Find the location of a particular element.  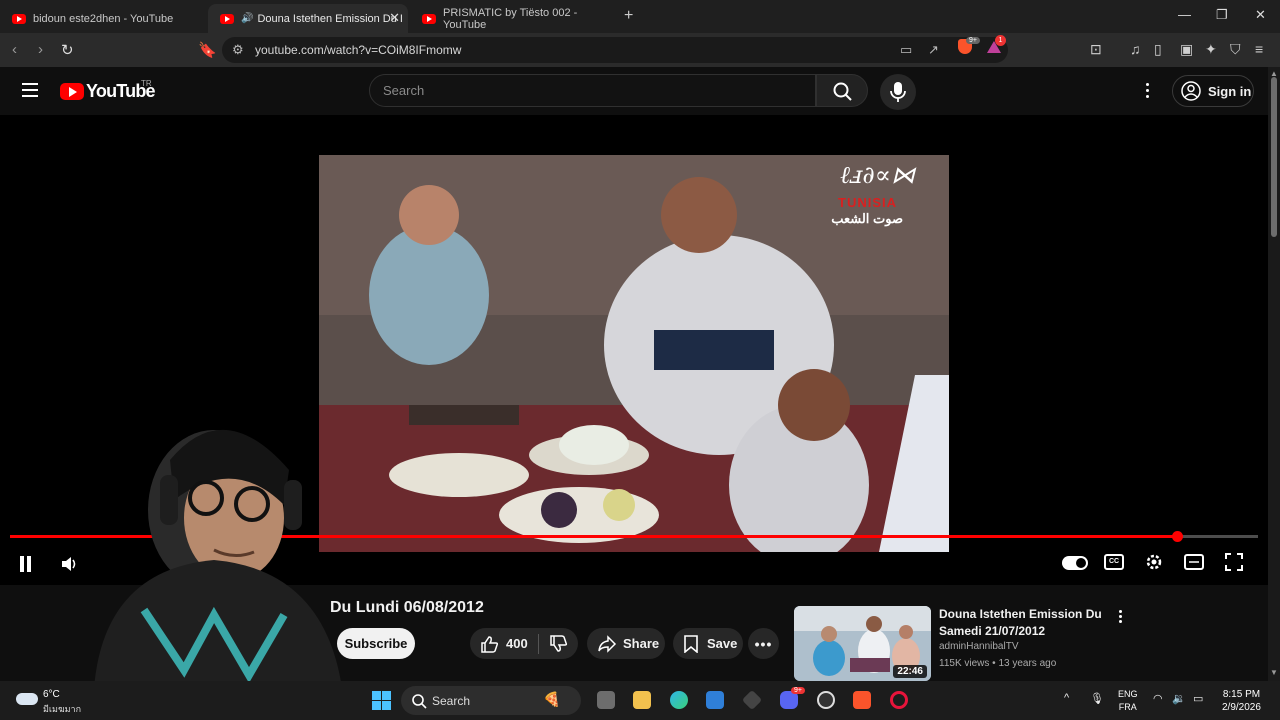

scroll-down-icon: ▼ is located at coordinates (1274, 672).